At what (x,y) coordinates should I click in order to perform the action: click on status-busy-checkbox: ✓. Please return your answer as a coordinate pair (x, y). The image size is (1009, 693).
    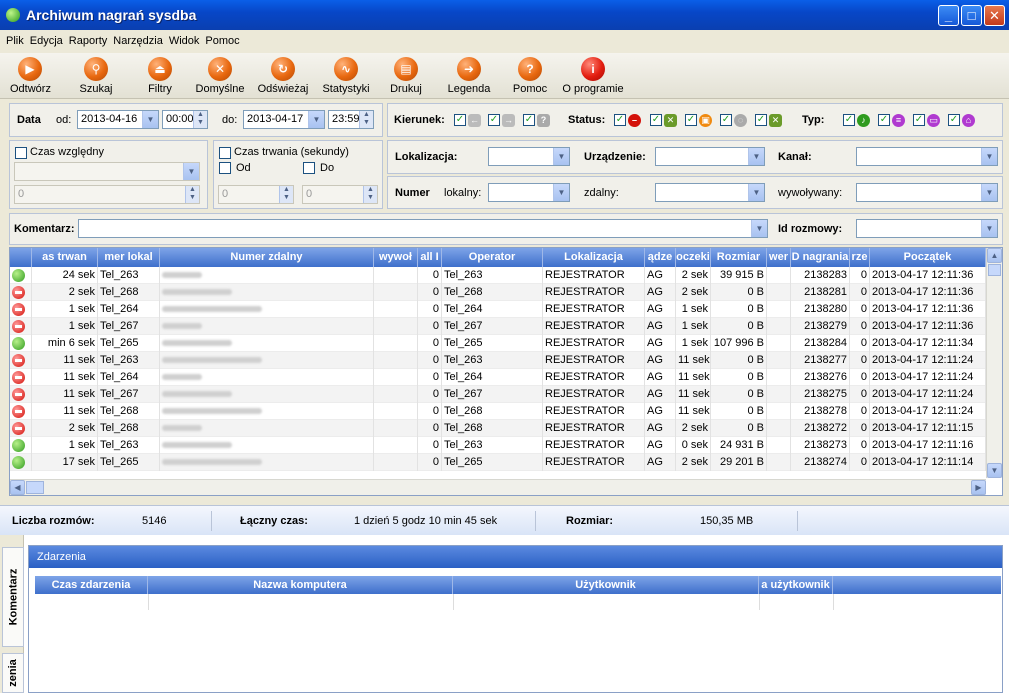
    Looking at the image, I should click on (726, 120).